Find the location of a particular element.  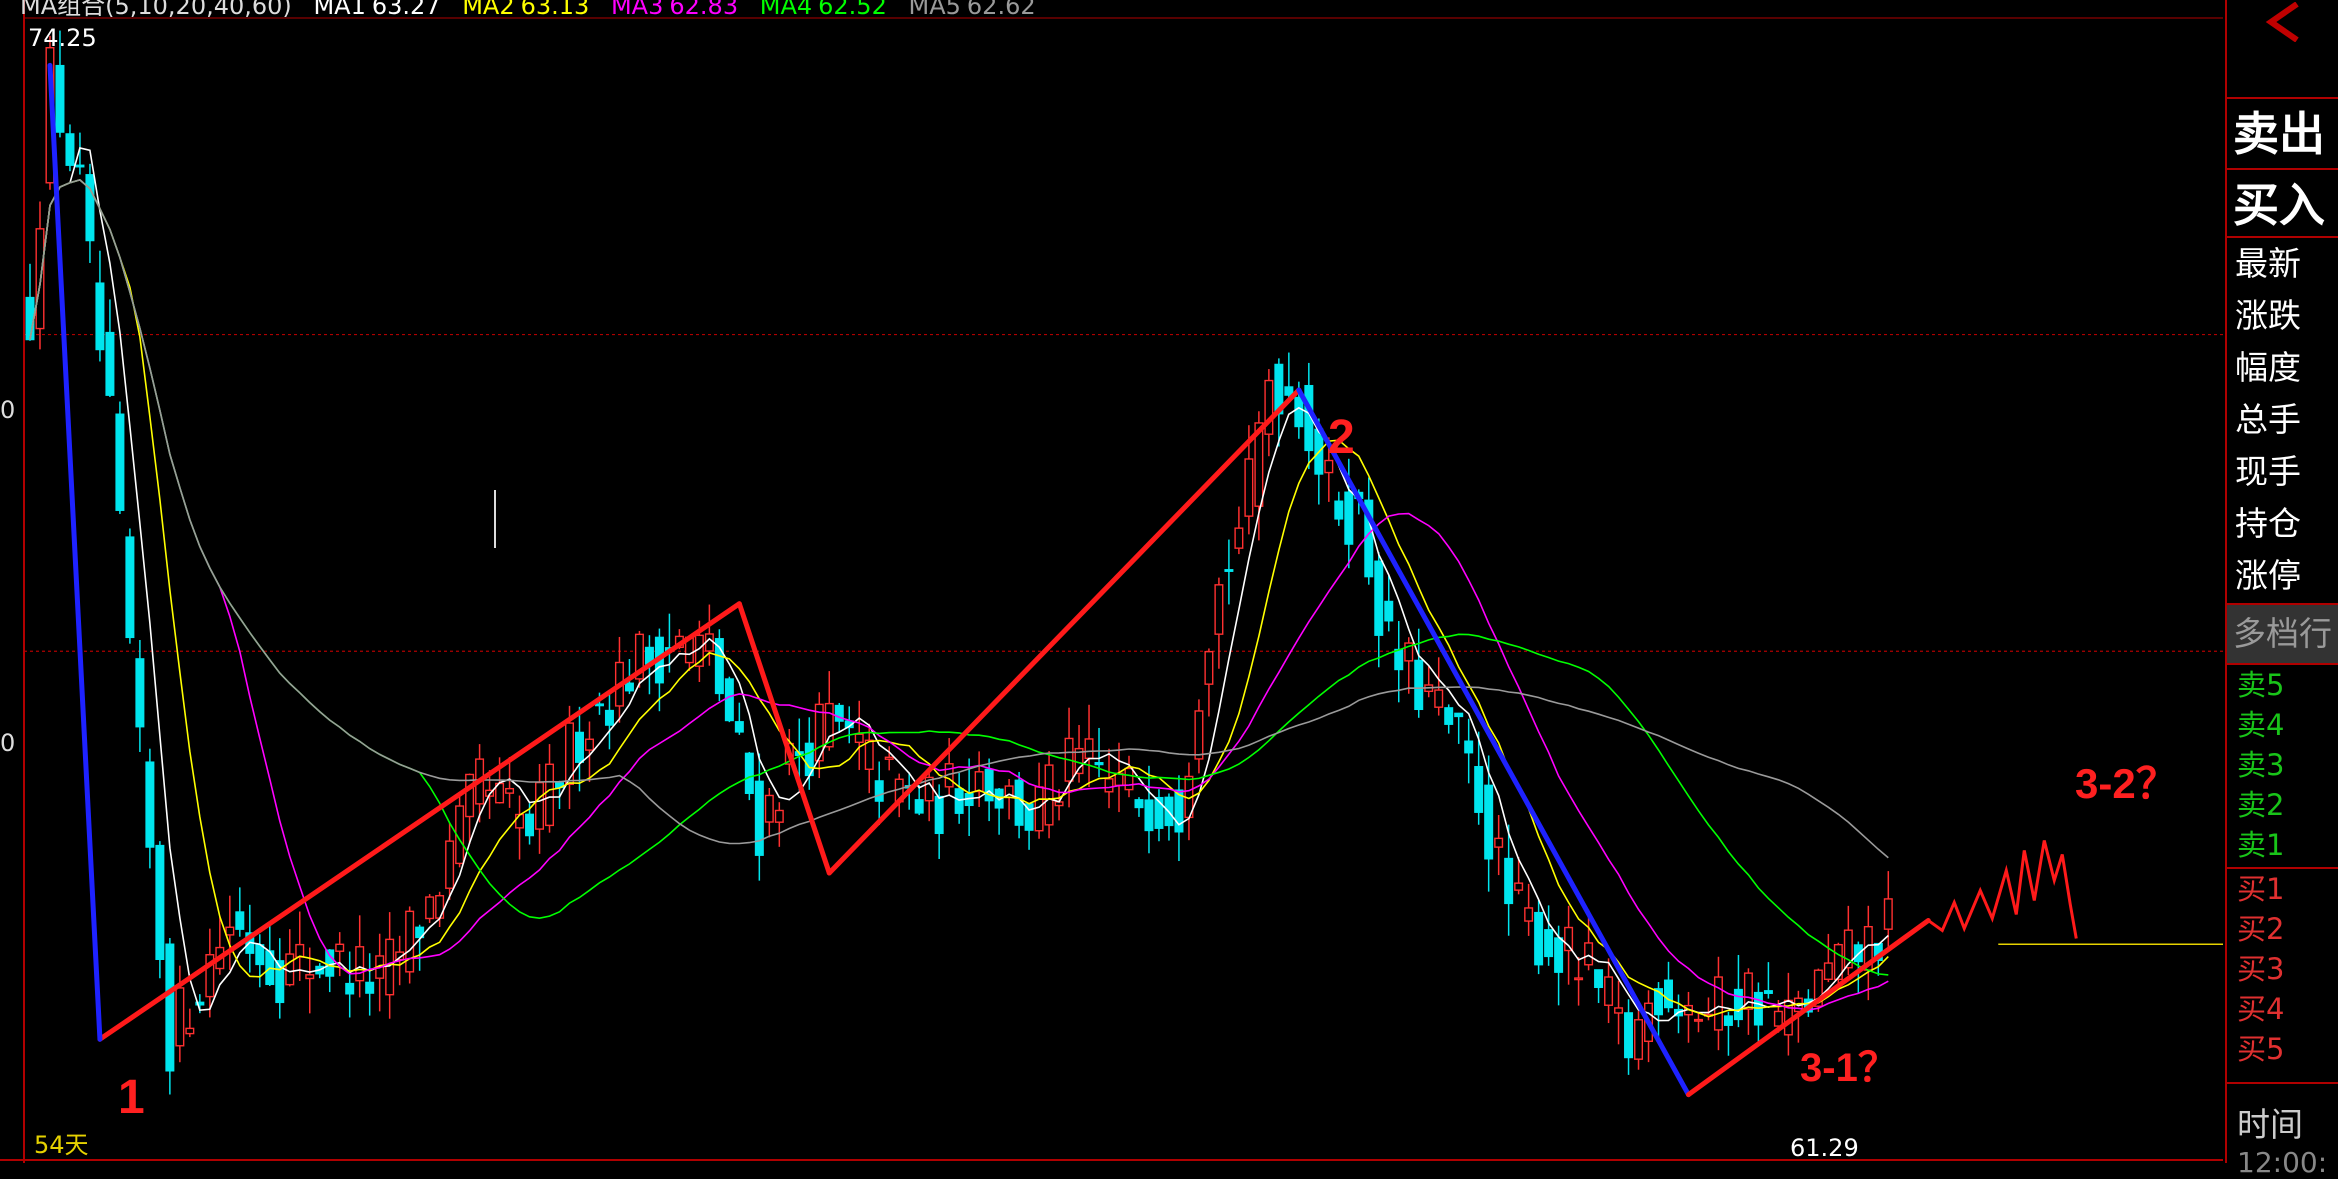

days-label: 54天 is located at coordinates (61, 1145).